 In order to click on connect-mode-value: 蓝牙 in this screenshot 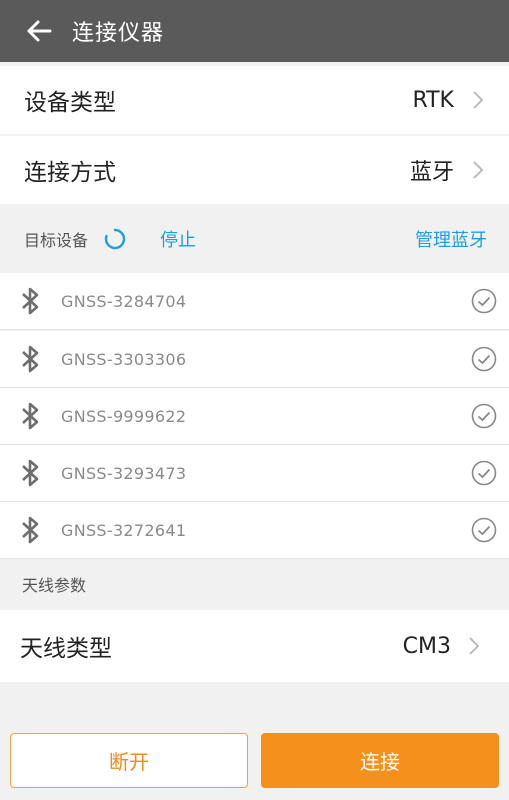, I will do `click(431, 172)`.